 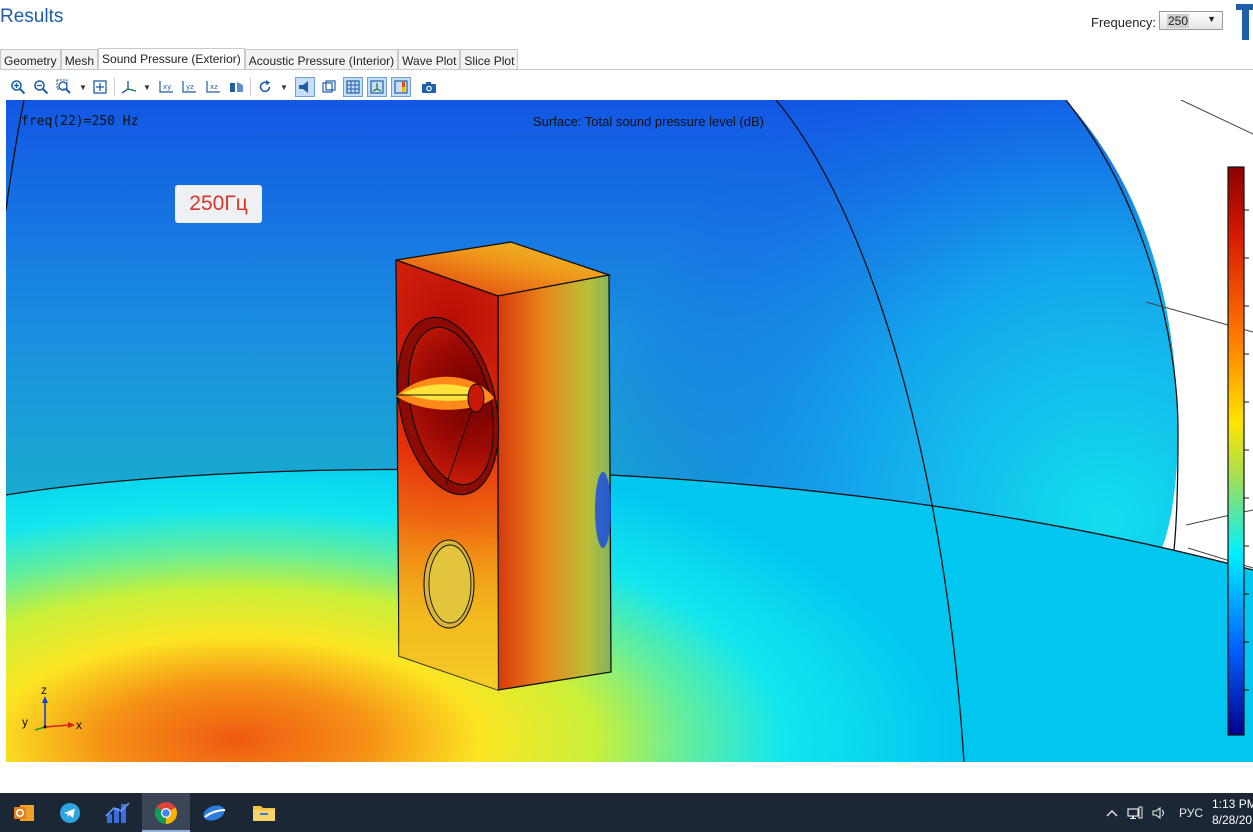 What do you see at coordinates (25, 722) in the screenshot?
I see `y-axis-label: y` at bounding box center [25, 722].